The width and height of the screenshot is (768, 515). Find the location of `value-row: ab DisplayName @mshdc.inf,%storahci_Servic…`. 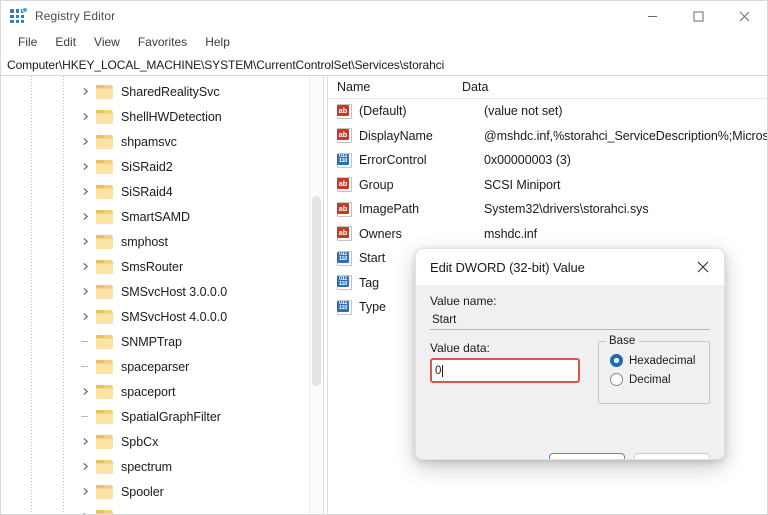

value-row: ab DisplayName @mshdc.inf,%storahci_Servic… is located at coordinates (547, 136).